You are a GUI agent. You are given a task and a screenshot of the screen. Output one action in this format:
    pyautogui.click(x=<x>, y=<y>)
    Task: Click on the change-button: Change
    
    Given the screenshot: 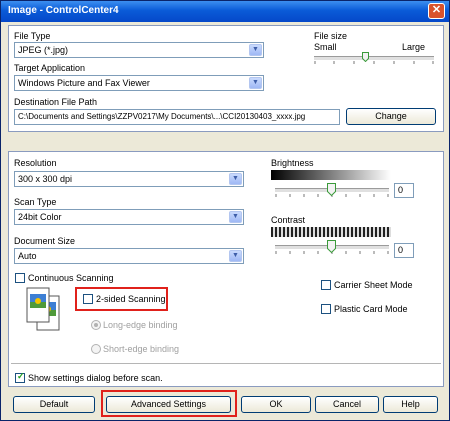 What is the action you would take?
    pyautogui.click(x=391, y=116)
    